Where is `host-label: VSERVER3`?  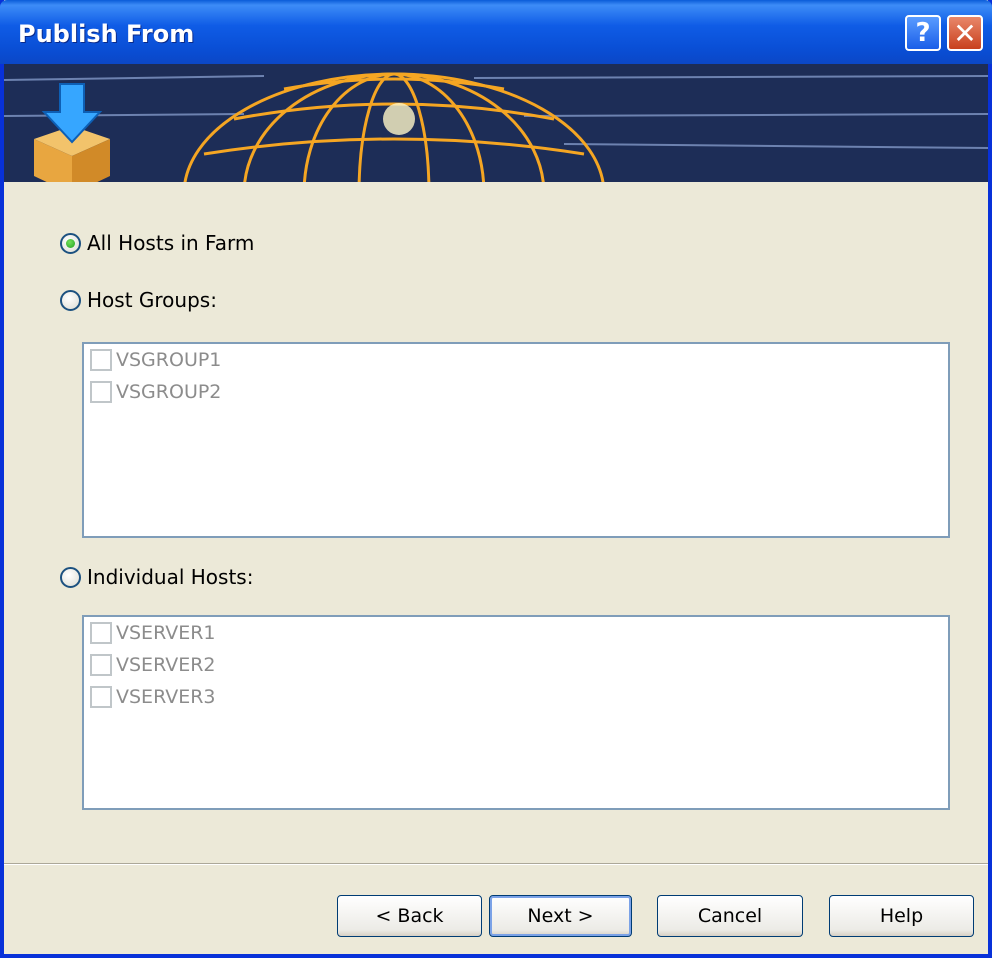 host-label: VSERVER3 is located at coordinates (166, 697).